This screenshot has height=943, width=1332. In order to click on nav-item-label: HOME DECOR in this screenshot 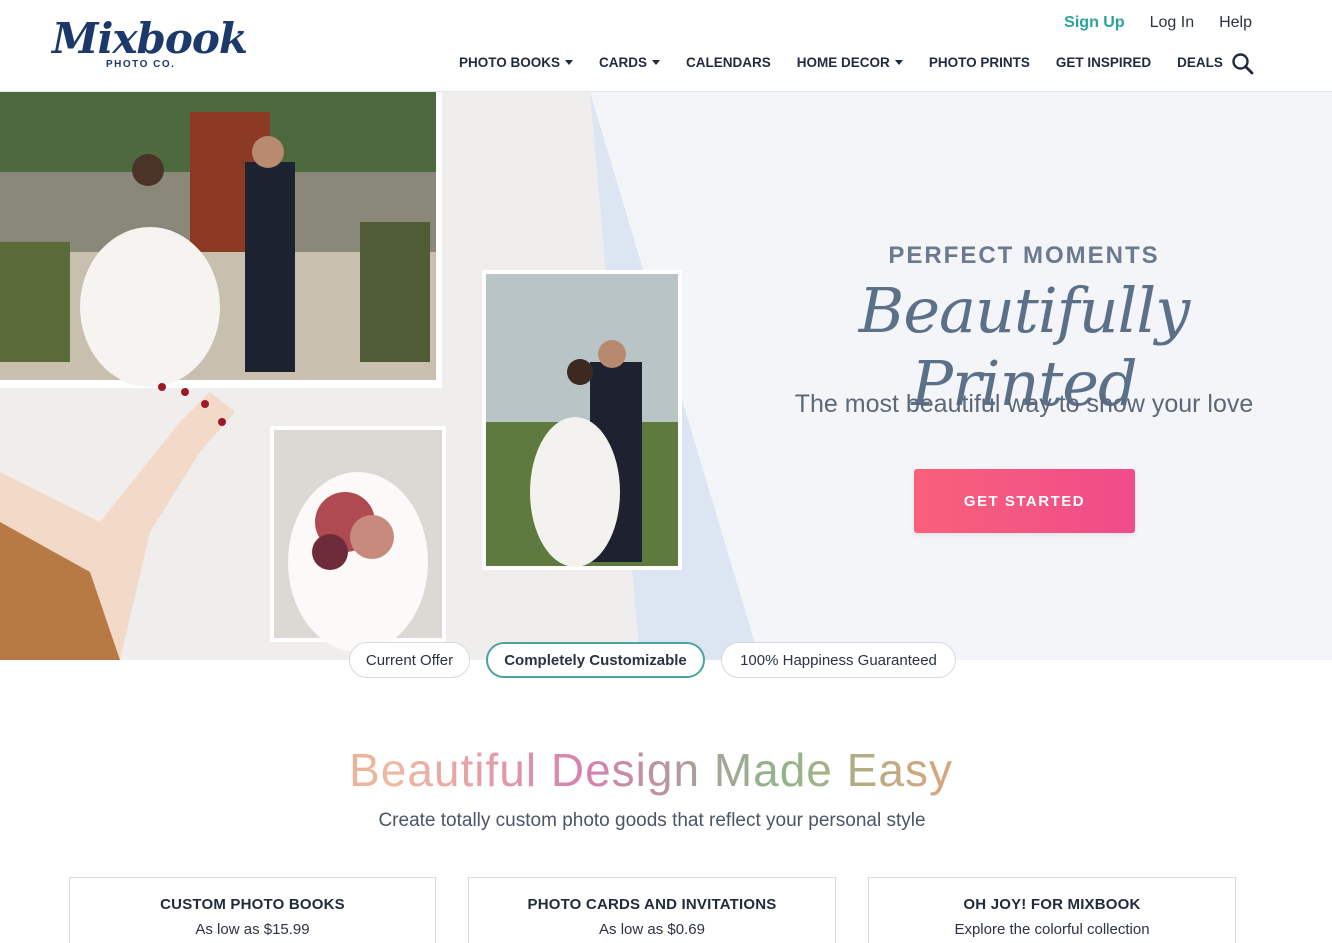, I will do `click(843, 62)`.